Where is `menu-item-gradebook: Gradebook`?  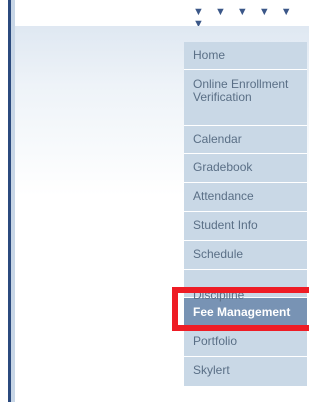
menu-item-gradebook: Gradebook is located at coordinates (245, 168).